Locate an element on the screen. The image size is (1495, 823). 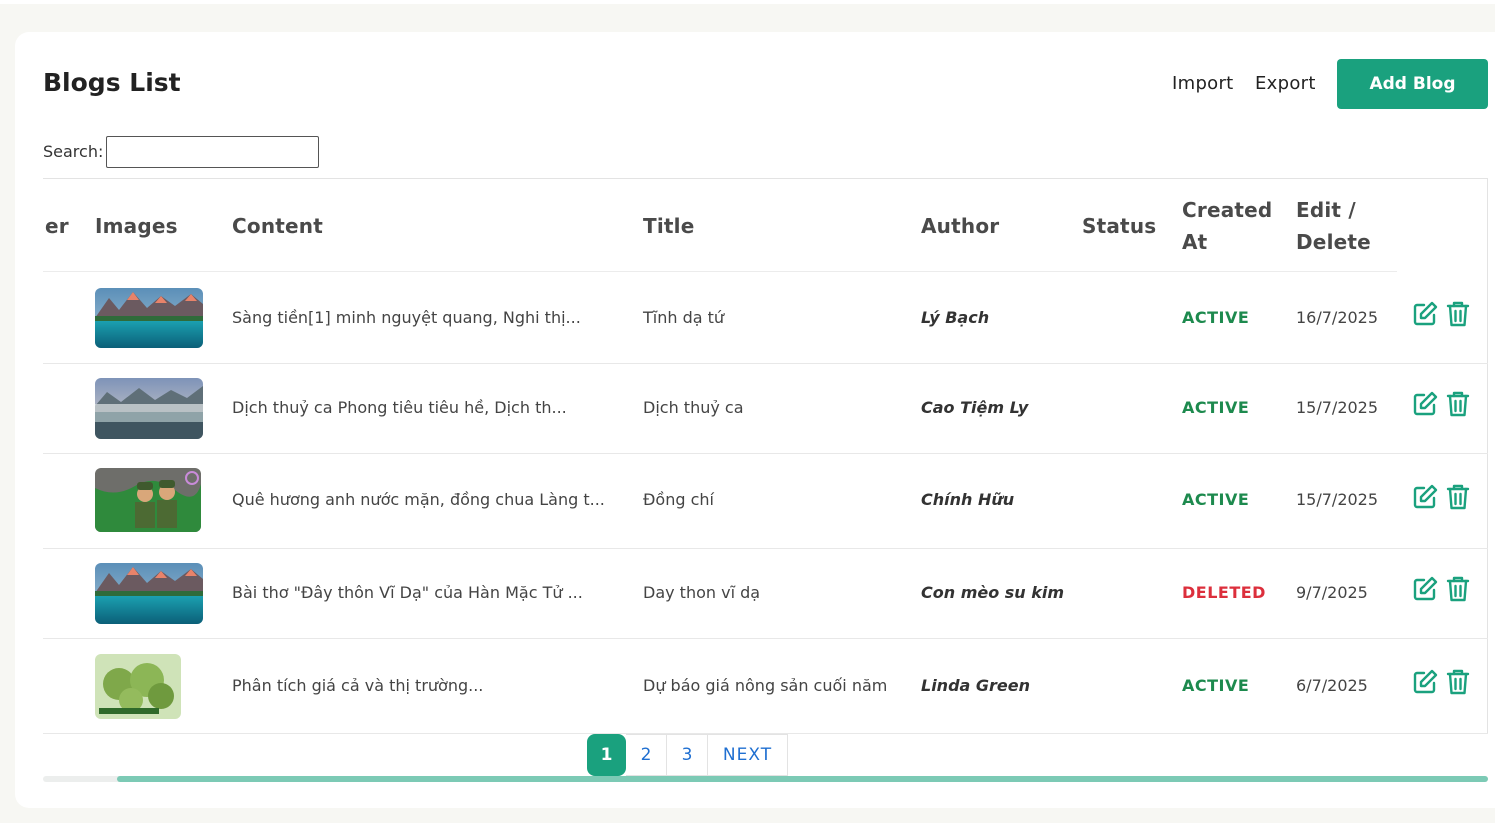
row-author: Cao Tiệm Ly is located at coordinates (975, 407).